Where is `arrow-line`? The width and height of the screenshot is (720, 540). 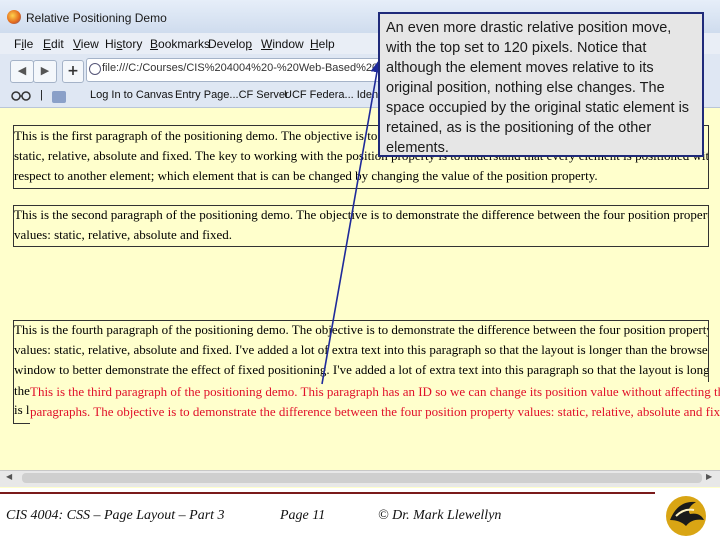 arrow-line is located at coordinates (352, 222).